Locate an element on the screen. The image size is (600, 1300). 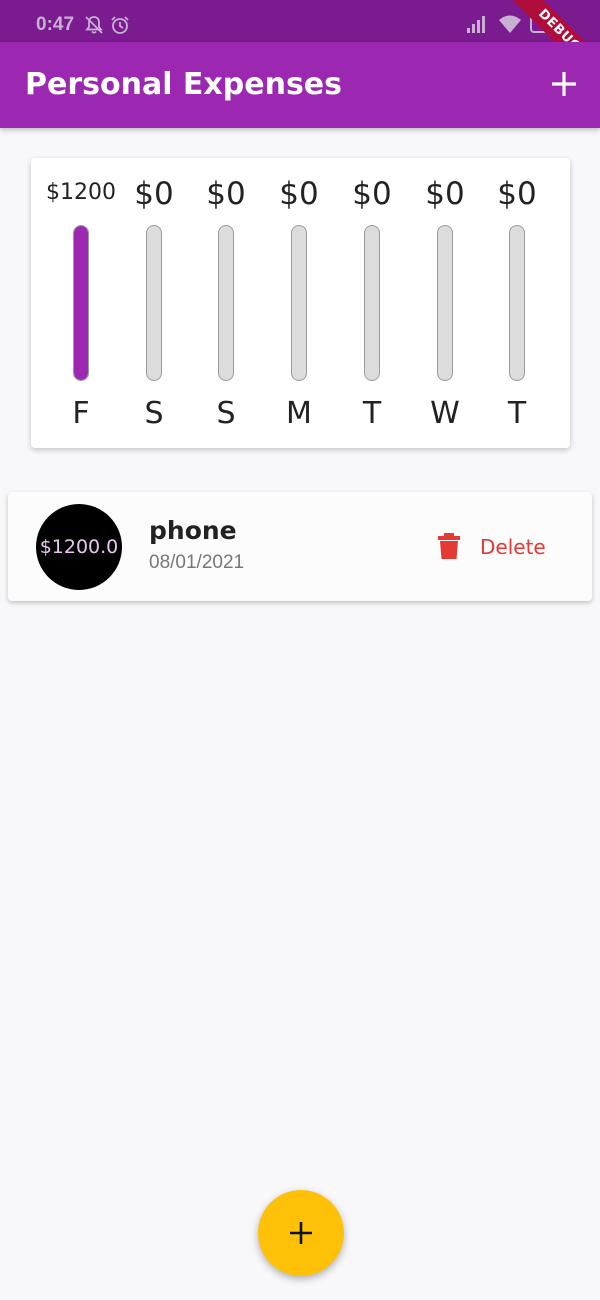
status-bar: 0:47 is located at coordinates (300, 21).